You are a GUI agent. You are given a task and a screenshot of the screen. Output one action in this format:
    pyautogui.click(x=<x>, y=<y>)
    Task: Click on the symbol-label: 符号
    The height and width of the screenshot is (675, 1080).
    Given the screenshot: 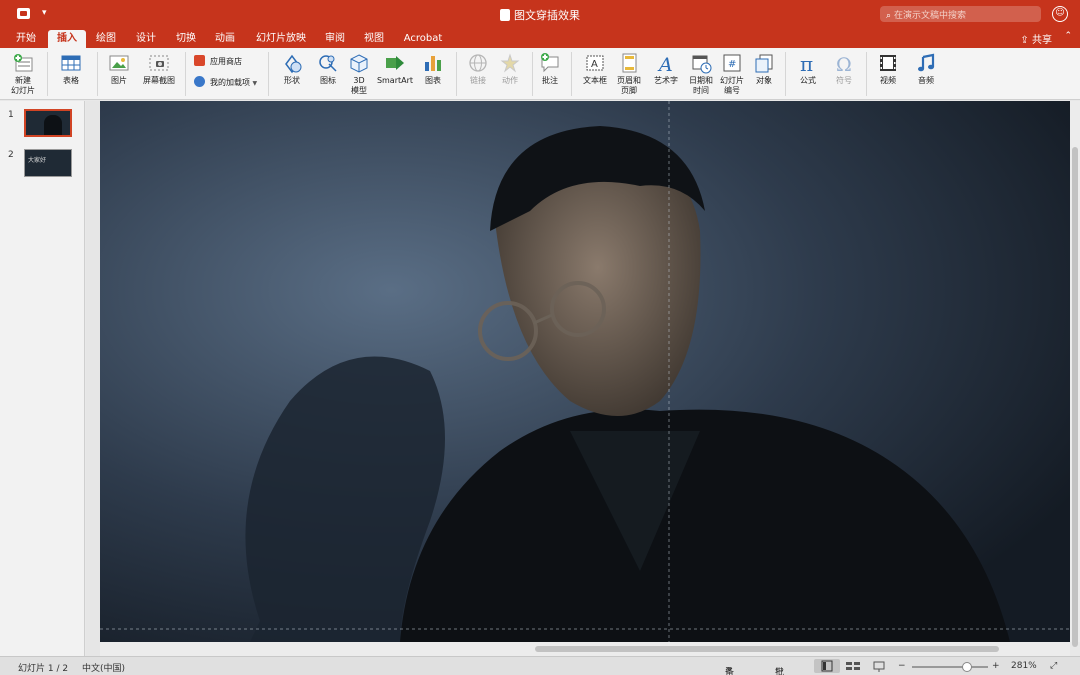 What is the action you would take?
    pyautogui.click(x=844, y=80)
    